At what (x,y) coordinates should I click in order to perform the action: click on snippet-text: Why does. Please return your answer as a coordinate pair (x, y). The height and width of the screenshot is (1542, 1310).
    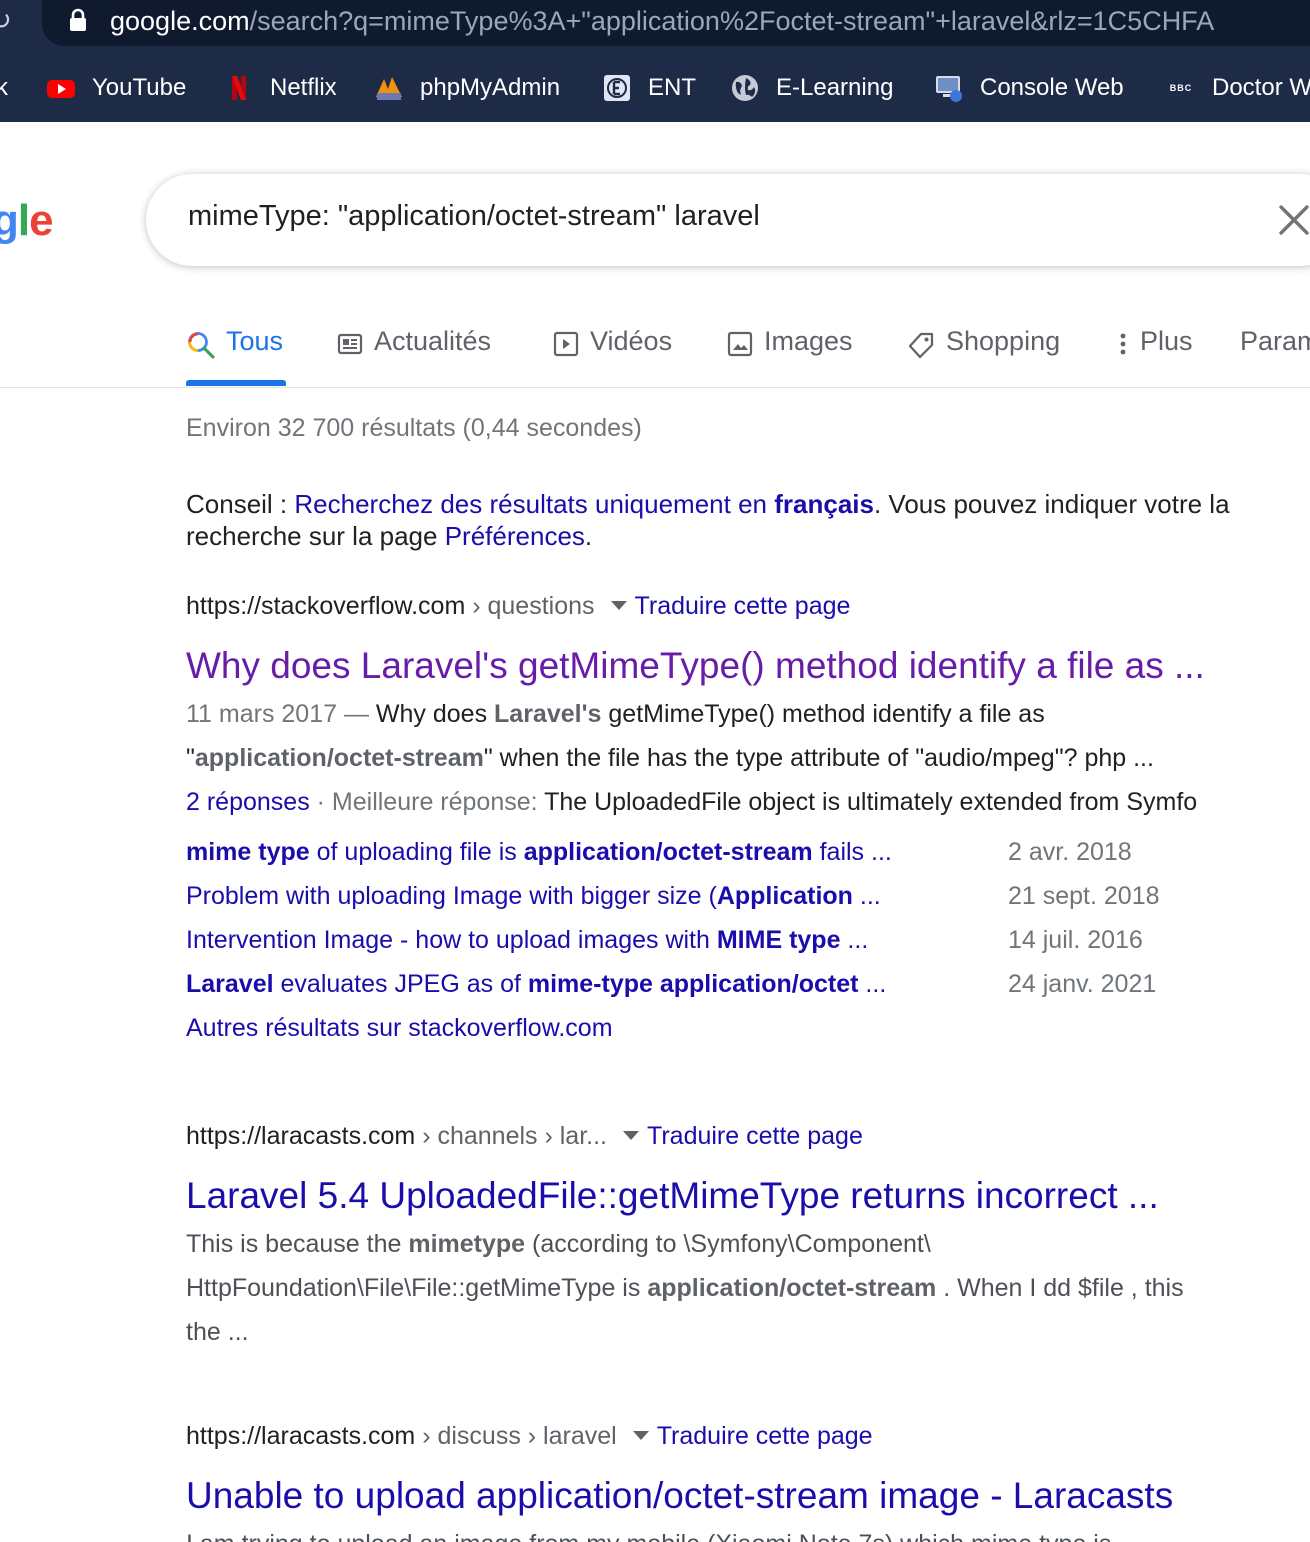
    Looking at the image, I should click on (431, 714).